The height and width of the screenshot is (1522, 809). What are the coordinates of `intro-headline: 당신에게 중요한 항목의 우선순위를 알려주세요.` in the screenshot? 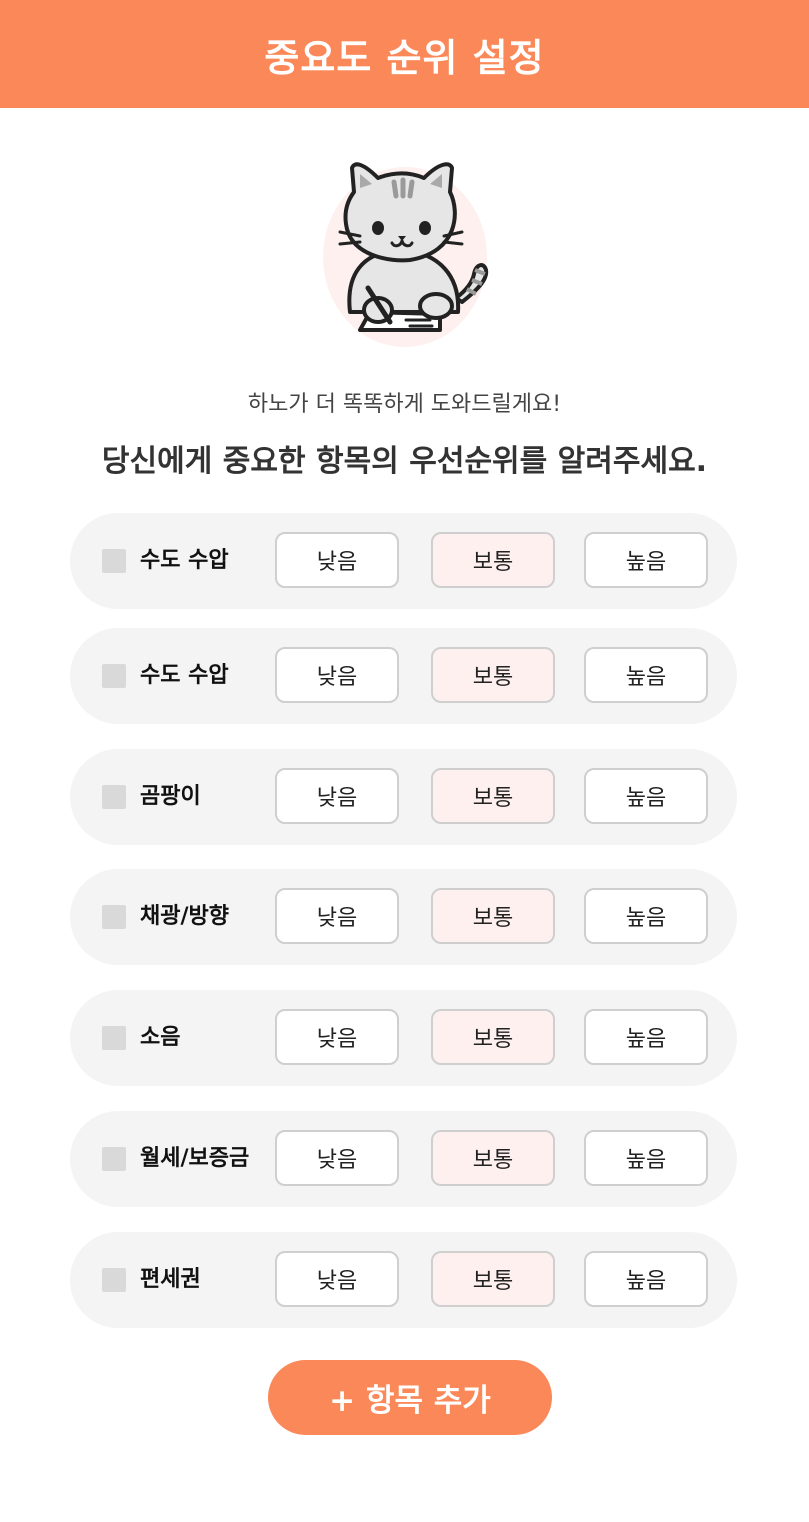 It's located at (404, 461).